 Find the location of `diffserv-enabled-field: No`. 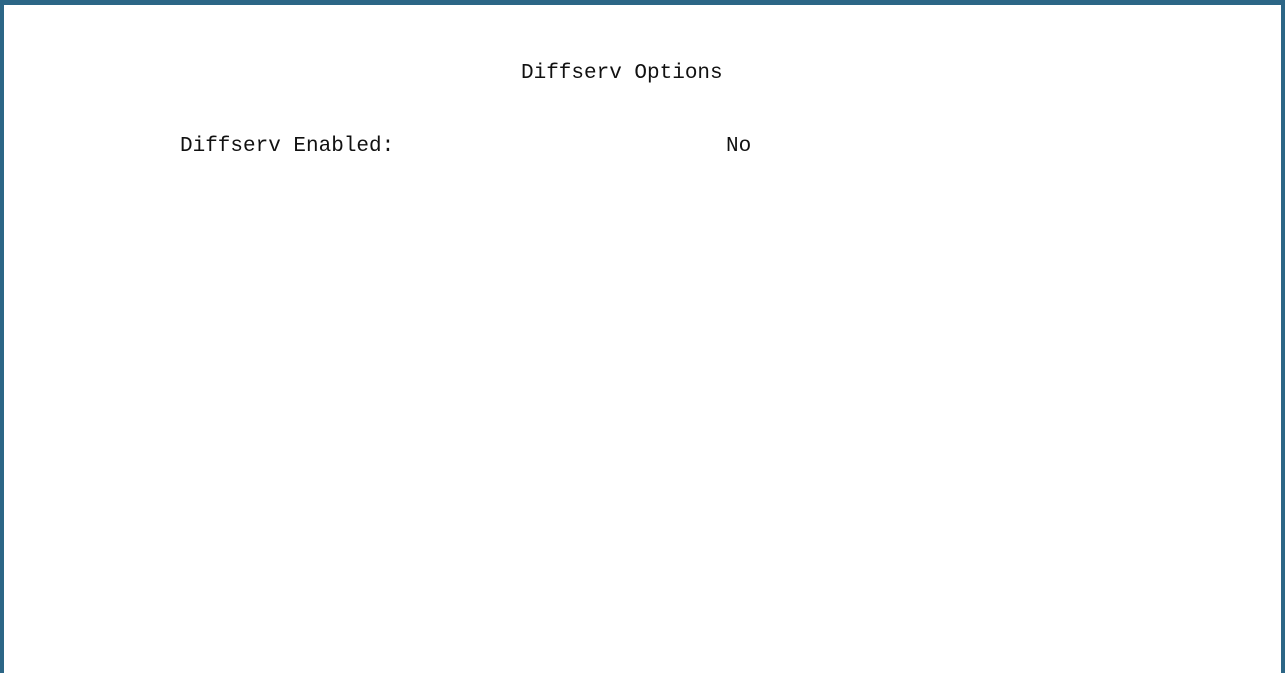

diffserv-enabled-field: No is located at coordinates (738, 147).